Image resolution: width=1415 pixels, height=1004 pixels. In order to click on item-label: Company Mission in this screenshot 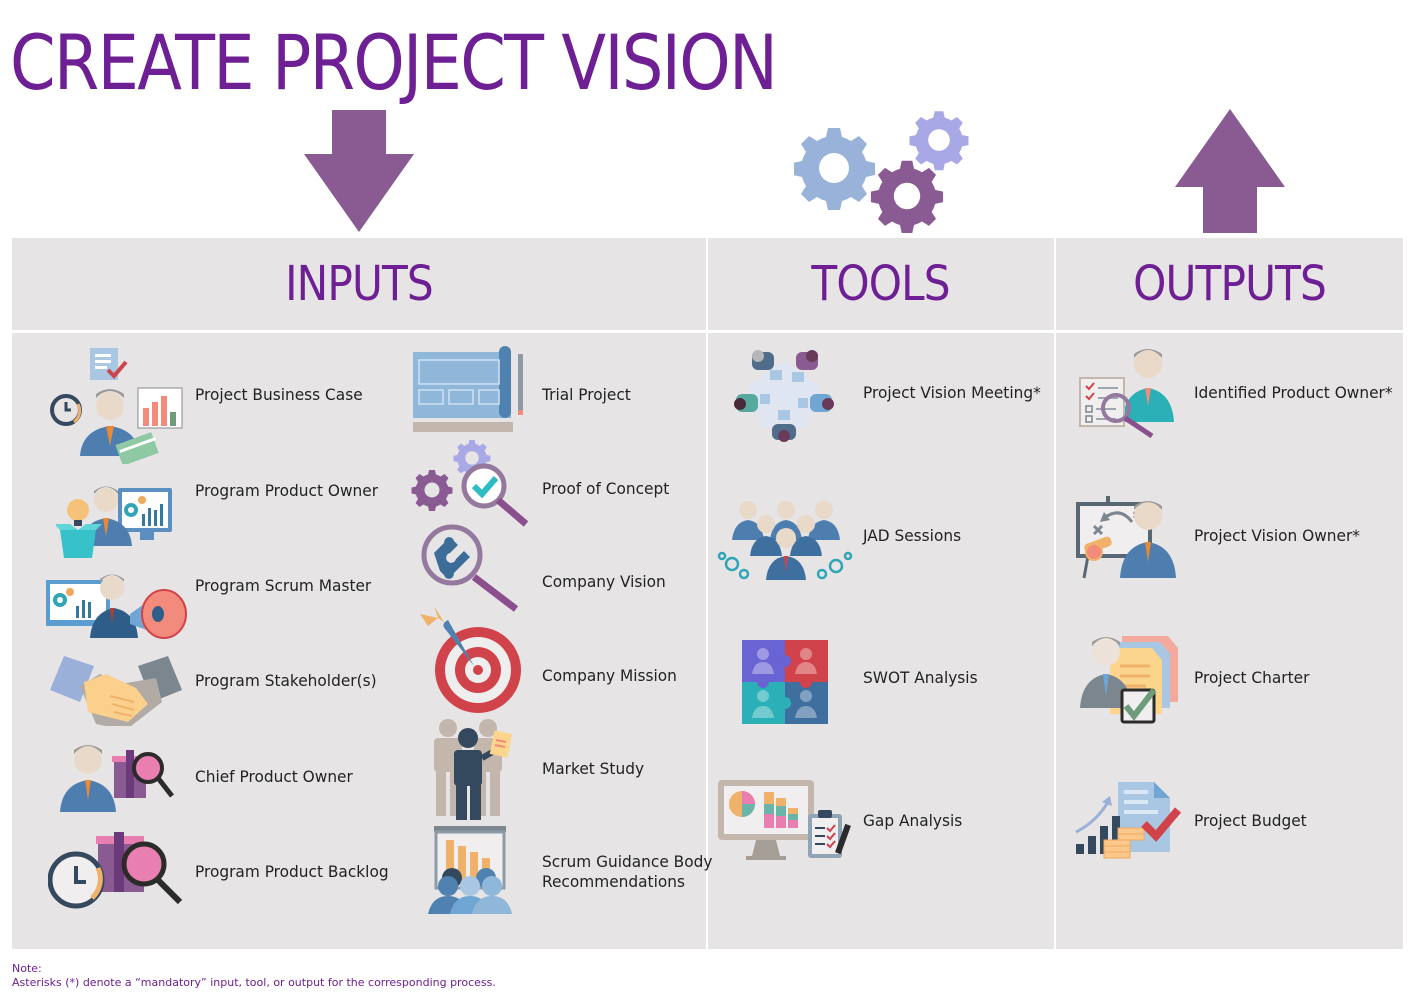, I will do `click(609, 675)`.